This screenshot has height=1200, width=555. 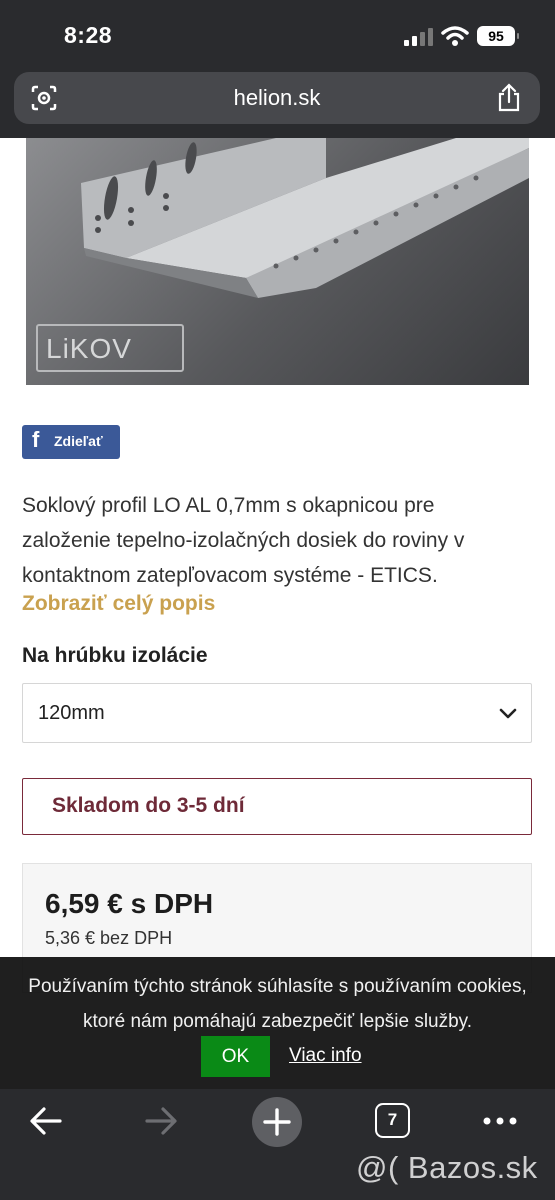 What do you see at coordinates (46, 1121) in the screenshot?
I see `back-arrow-icon` at bounding box center [46, 1121].